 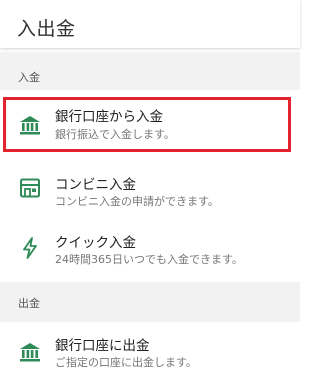 I want to click on menu-item-subtitle: ご指定の口座に出金します。, so click(x=126, y=362).